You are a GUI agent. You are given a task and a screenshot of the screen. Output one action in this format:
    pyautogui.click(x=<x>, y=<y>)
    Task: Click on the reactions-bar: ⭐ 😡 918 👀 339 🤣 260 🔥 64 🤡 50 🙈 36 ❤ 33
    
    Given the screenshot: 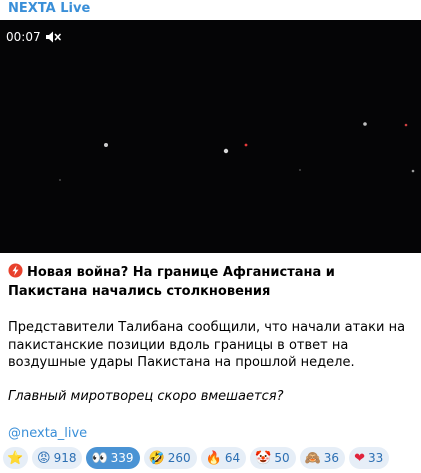 What is the action you would take?
    pyautogui.click(x=196, y=458)
    